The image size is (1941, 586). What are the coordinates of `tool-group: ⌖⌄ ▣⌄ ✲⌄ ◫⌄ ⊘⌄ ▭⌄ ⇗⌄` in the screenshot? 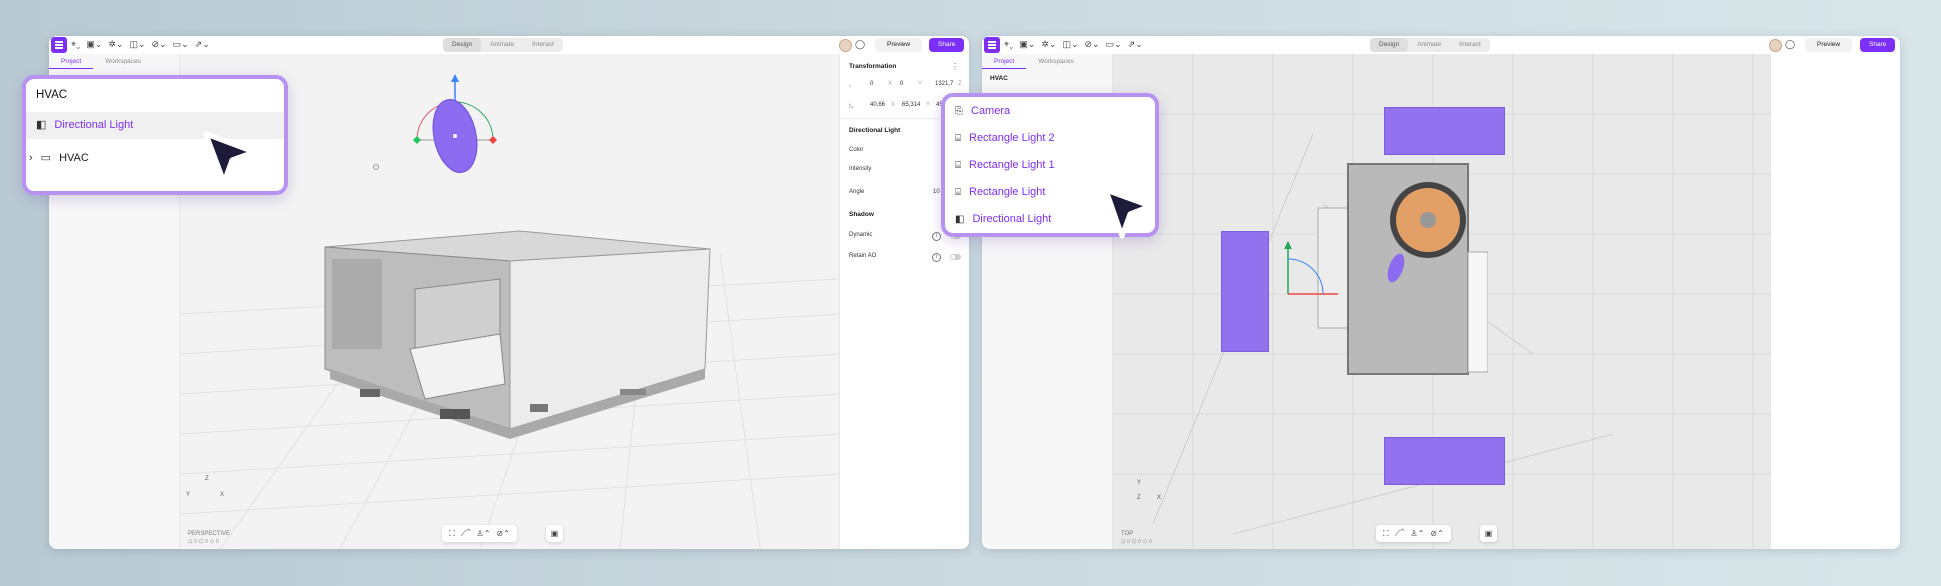 It's located at (1073, 44).